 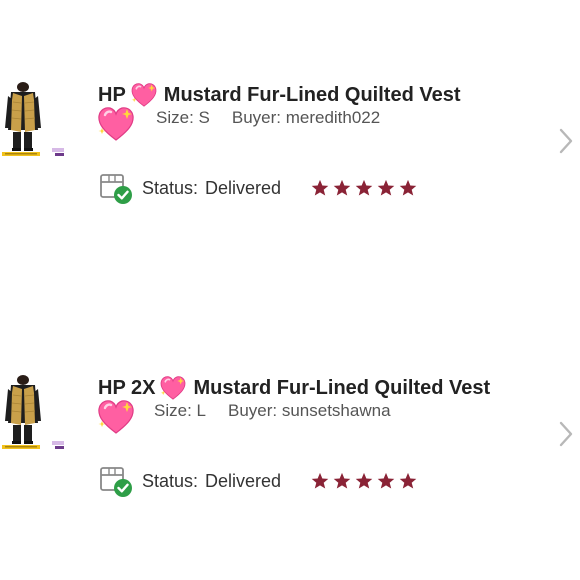 I want to click on order-meta: Size: S Buyer: meredith022, so click(x=268, y=118).